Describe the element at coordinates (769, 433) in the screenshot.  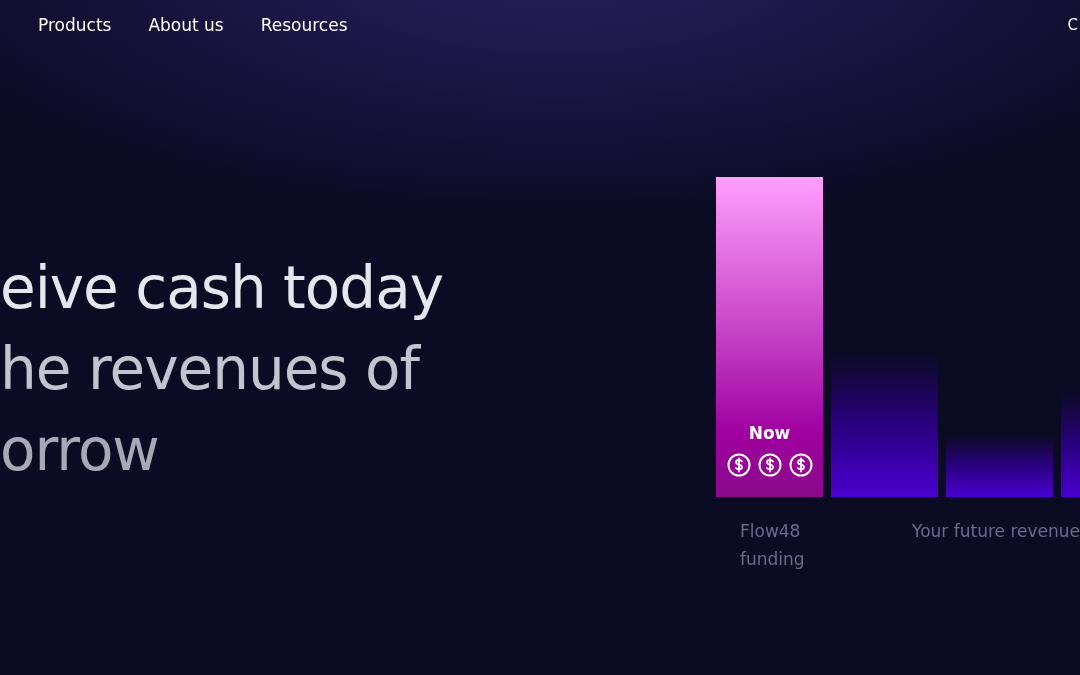
I see `now-label: Now` at that location.